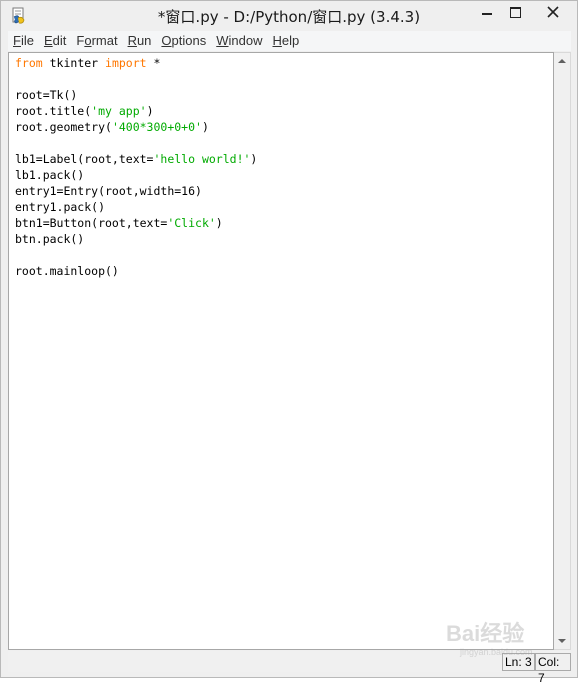  What do you see at coordinates (96, 41) in the screenshot?
I see `menu-item-2: Format` at bounding box center [96, 41].